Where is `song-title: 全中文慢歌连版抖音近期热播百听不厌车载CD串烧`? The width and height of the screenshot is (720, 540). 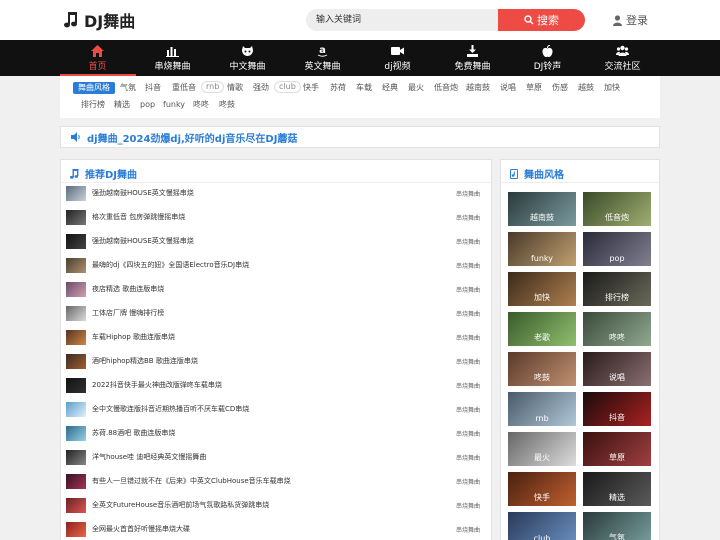
song-title: 全中文慢歌连版抖音近期热播百听不厌车载CD串烧 is located at coordinates (274, 409).